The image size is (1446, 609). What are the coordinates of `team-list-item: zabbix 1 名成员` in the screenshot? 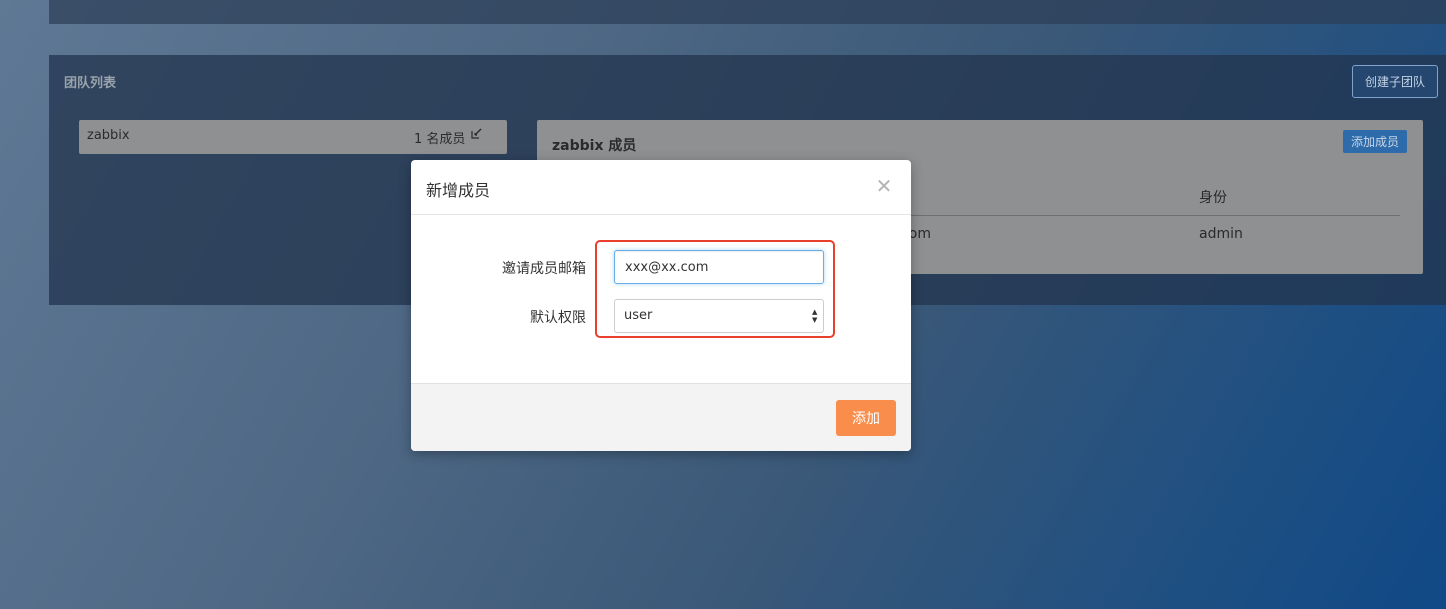 It's located at (293, 137).